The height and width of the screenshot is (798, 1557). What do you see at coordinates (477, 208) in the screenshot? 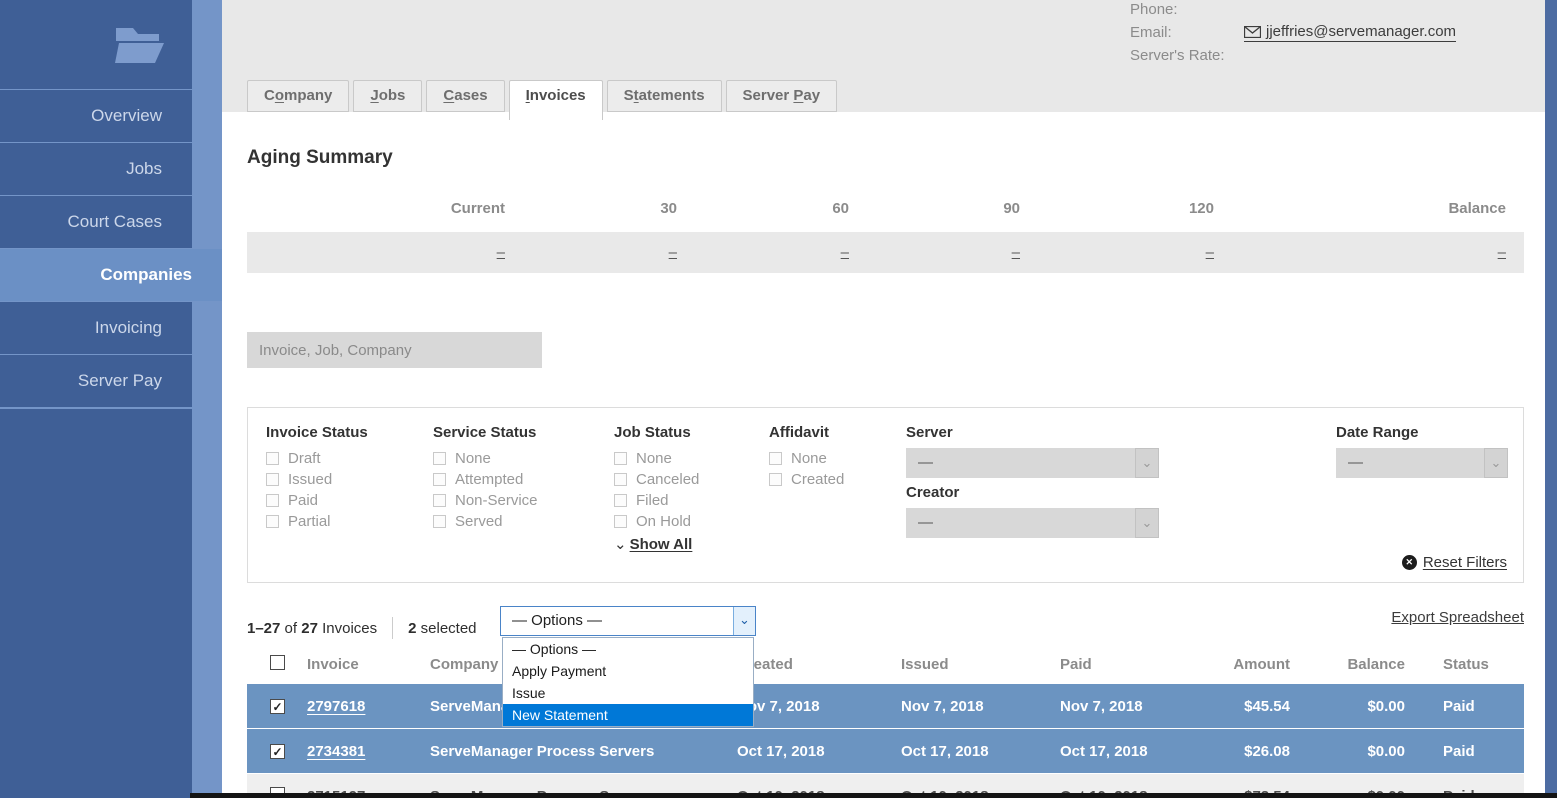
I see `aging-col-current: Current` at bounding box center [477, 208].